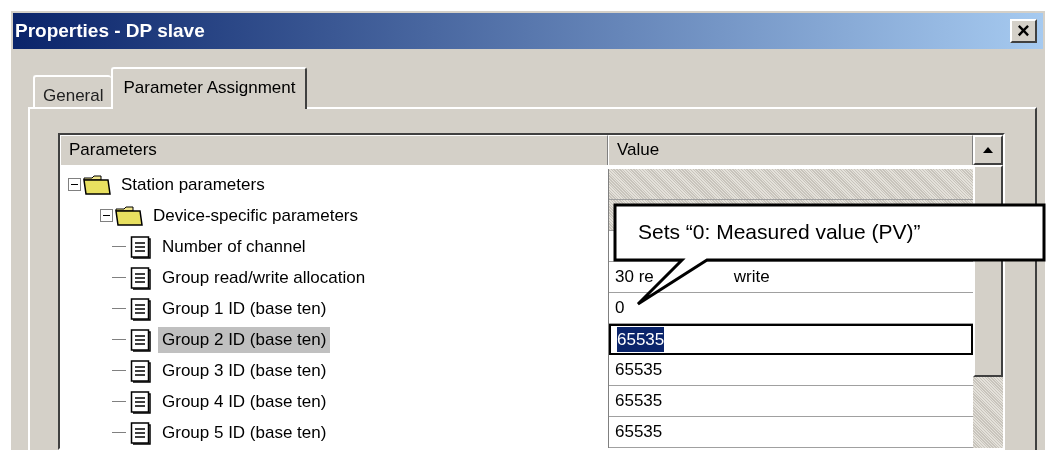 The image size is (1049, 450). Describe the element at coordinates (779, 232) in the screenshot. I see `tooltip-text: Sets “0: Measured value (PV)”` at that location.